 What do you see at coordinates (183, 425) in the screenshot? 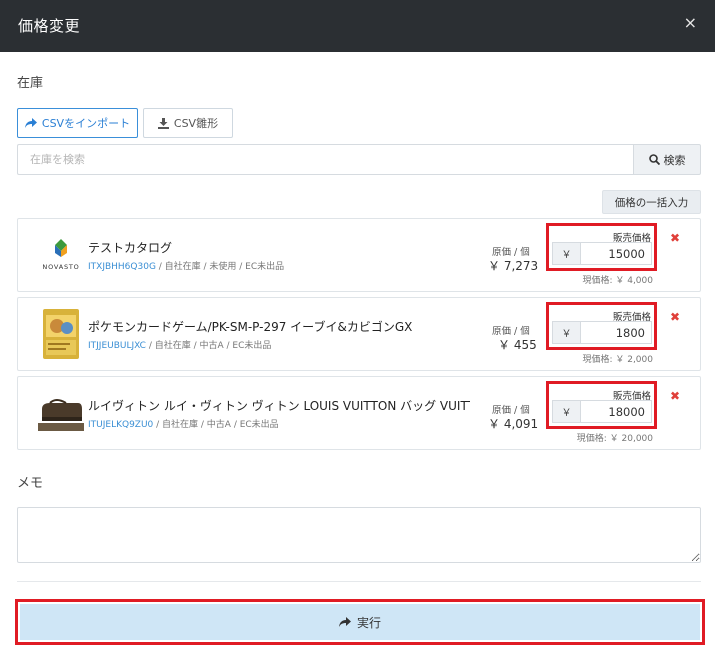
I see `product-meta: ITUJELKQ9ZU0 / 自社在庫 / 中古A / EC未出品` at bounding box center [183, 425].